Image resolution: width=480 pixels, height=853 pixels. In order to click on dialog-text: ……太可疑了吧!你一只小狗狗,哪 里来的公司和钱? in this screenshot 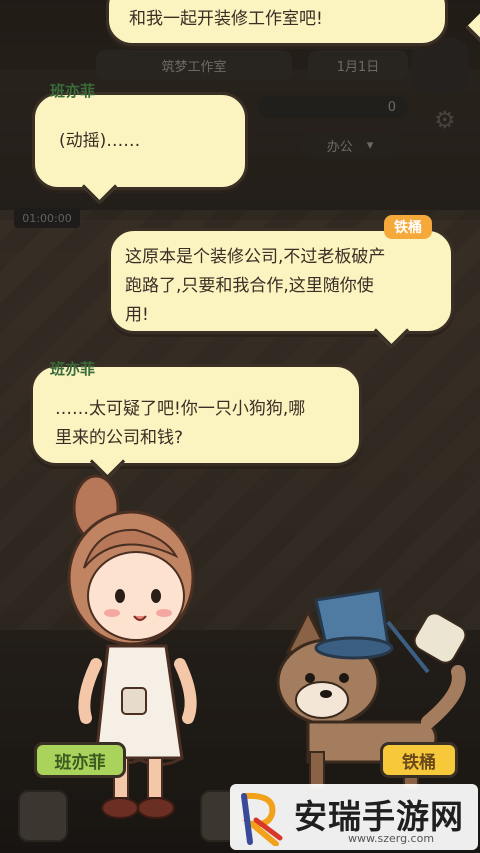, I will do `click(180, 424)`.